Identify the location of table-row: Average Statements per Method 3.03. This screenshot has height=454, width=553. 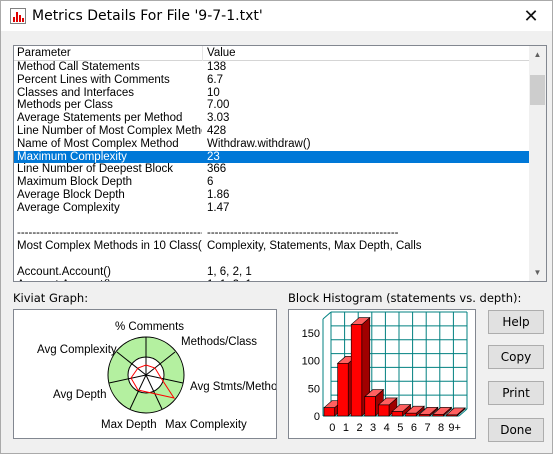
(271, 118).